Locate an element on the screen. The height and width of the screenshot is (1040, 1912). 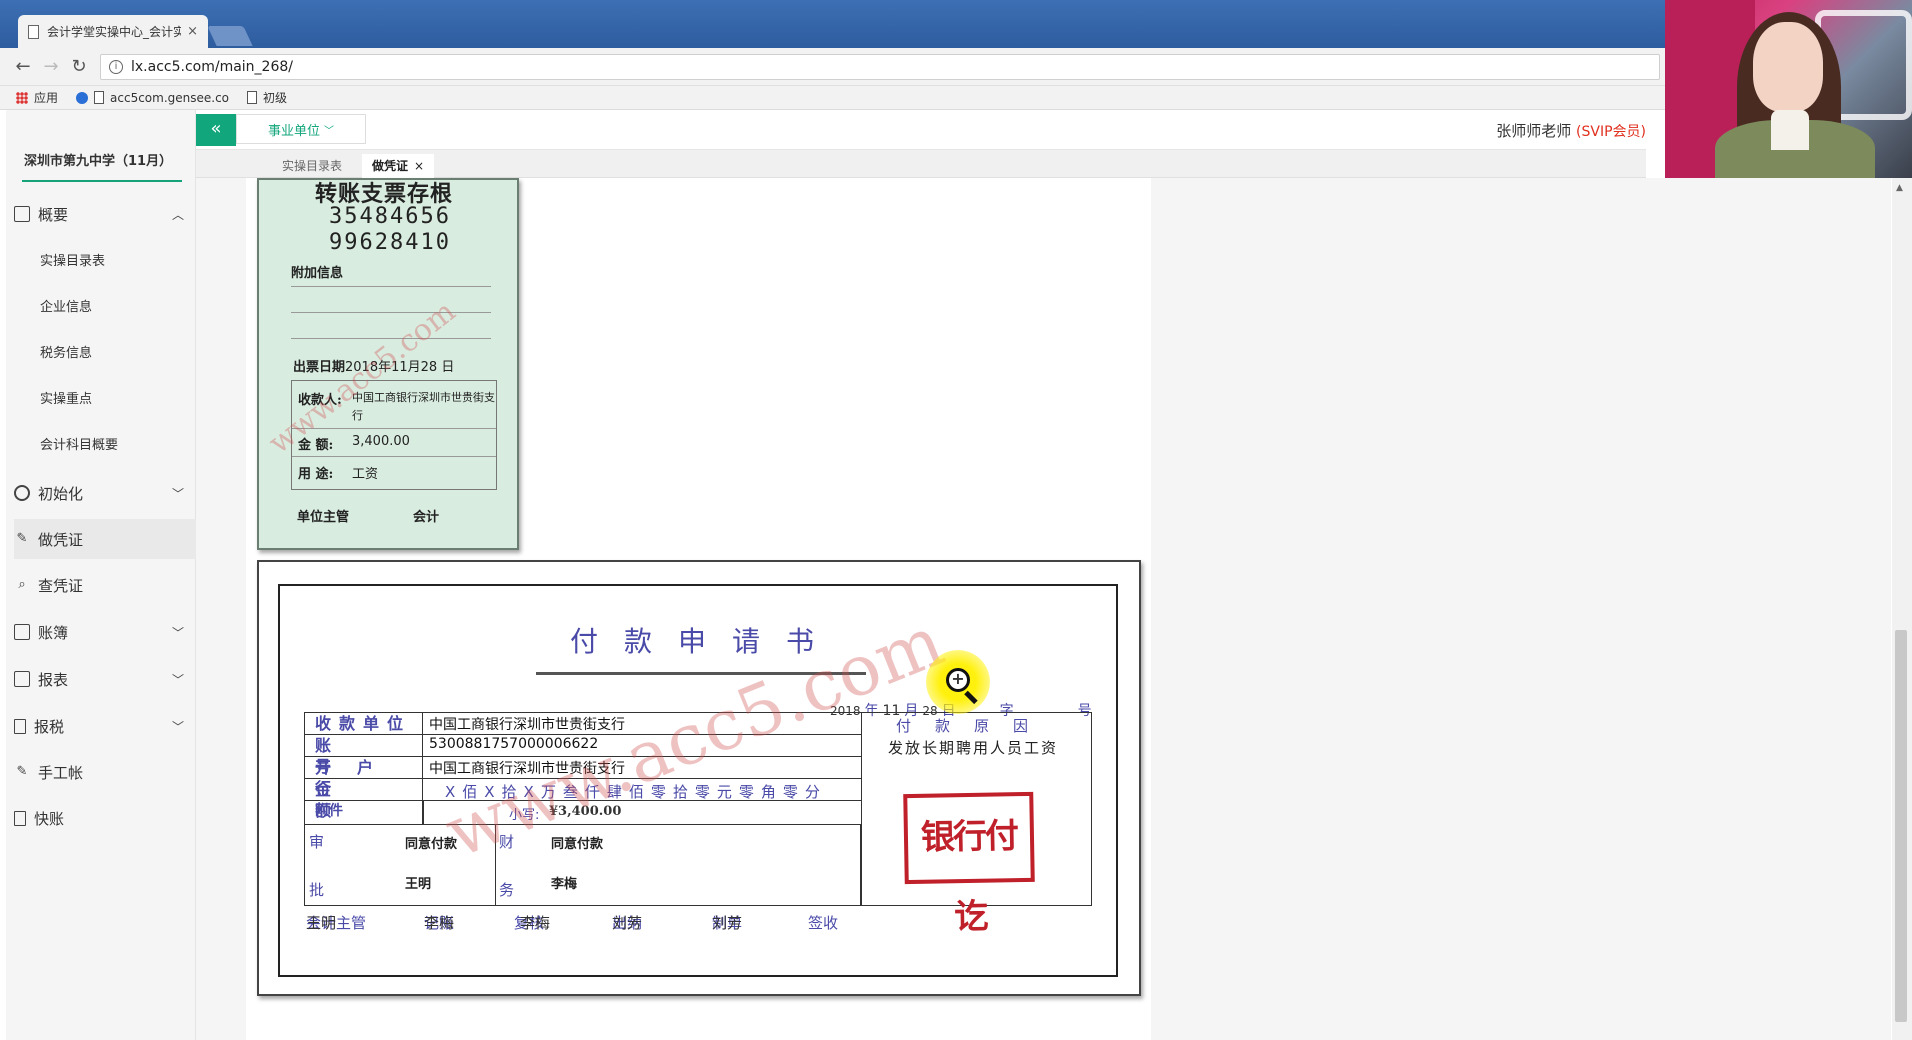
ledger-icon is located at coordinates (22, 632).